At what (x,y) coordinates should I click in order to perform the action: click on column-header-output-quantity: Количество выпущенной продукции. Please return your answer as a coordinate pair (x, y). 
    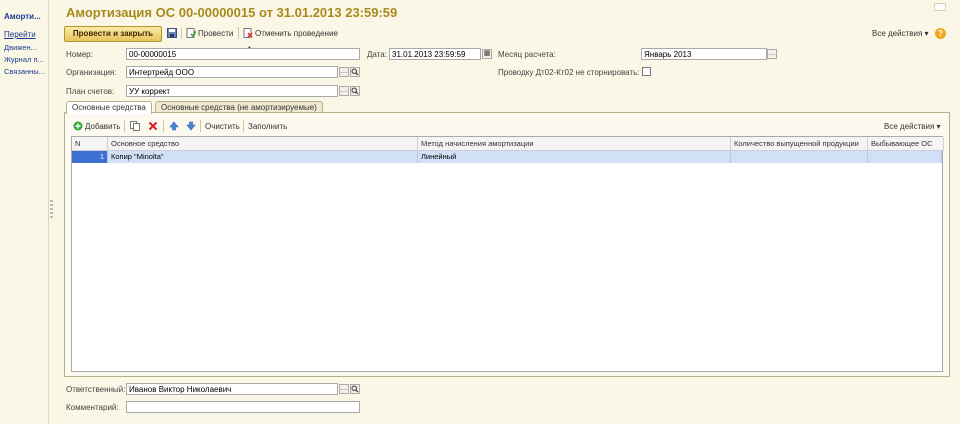
    Looking at the image, I should click on (799, 144).